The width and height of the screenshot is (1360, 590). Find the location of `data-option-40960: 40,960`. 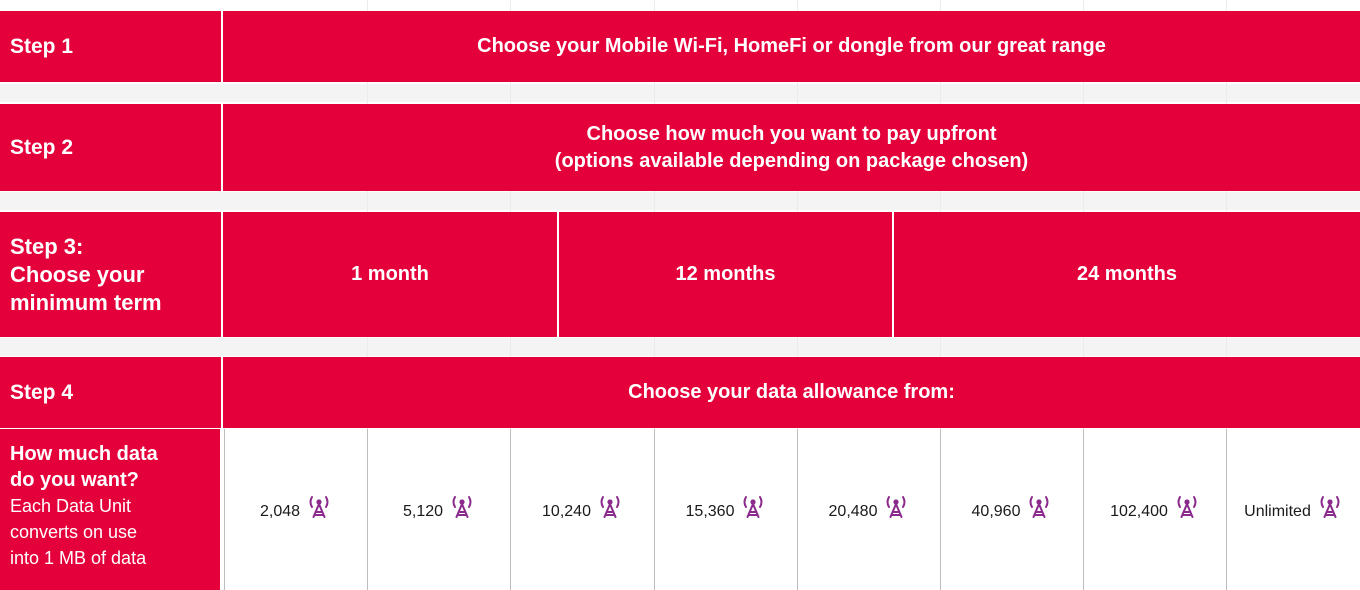

data-option-40960: 40,960 is located at coordinates (1011, 509).